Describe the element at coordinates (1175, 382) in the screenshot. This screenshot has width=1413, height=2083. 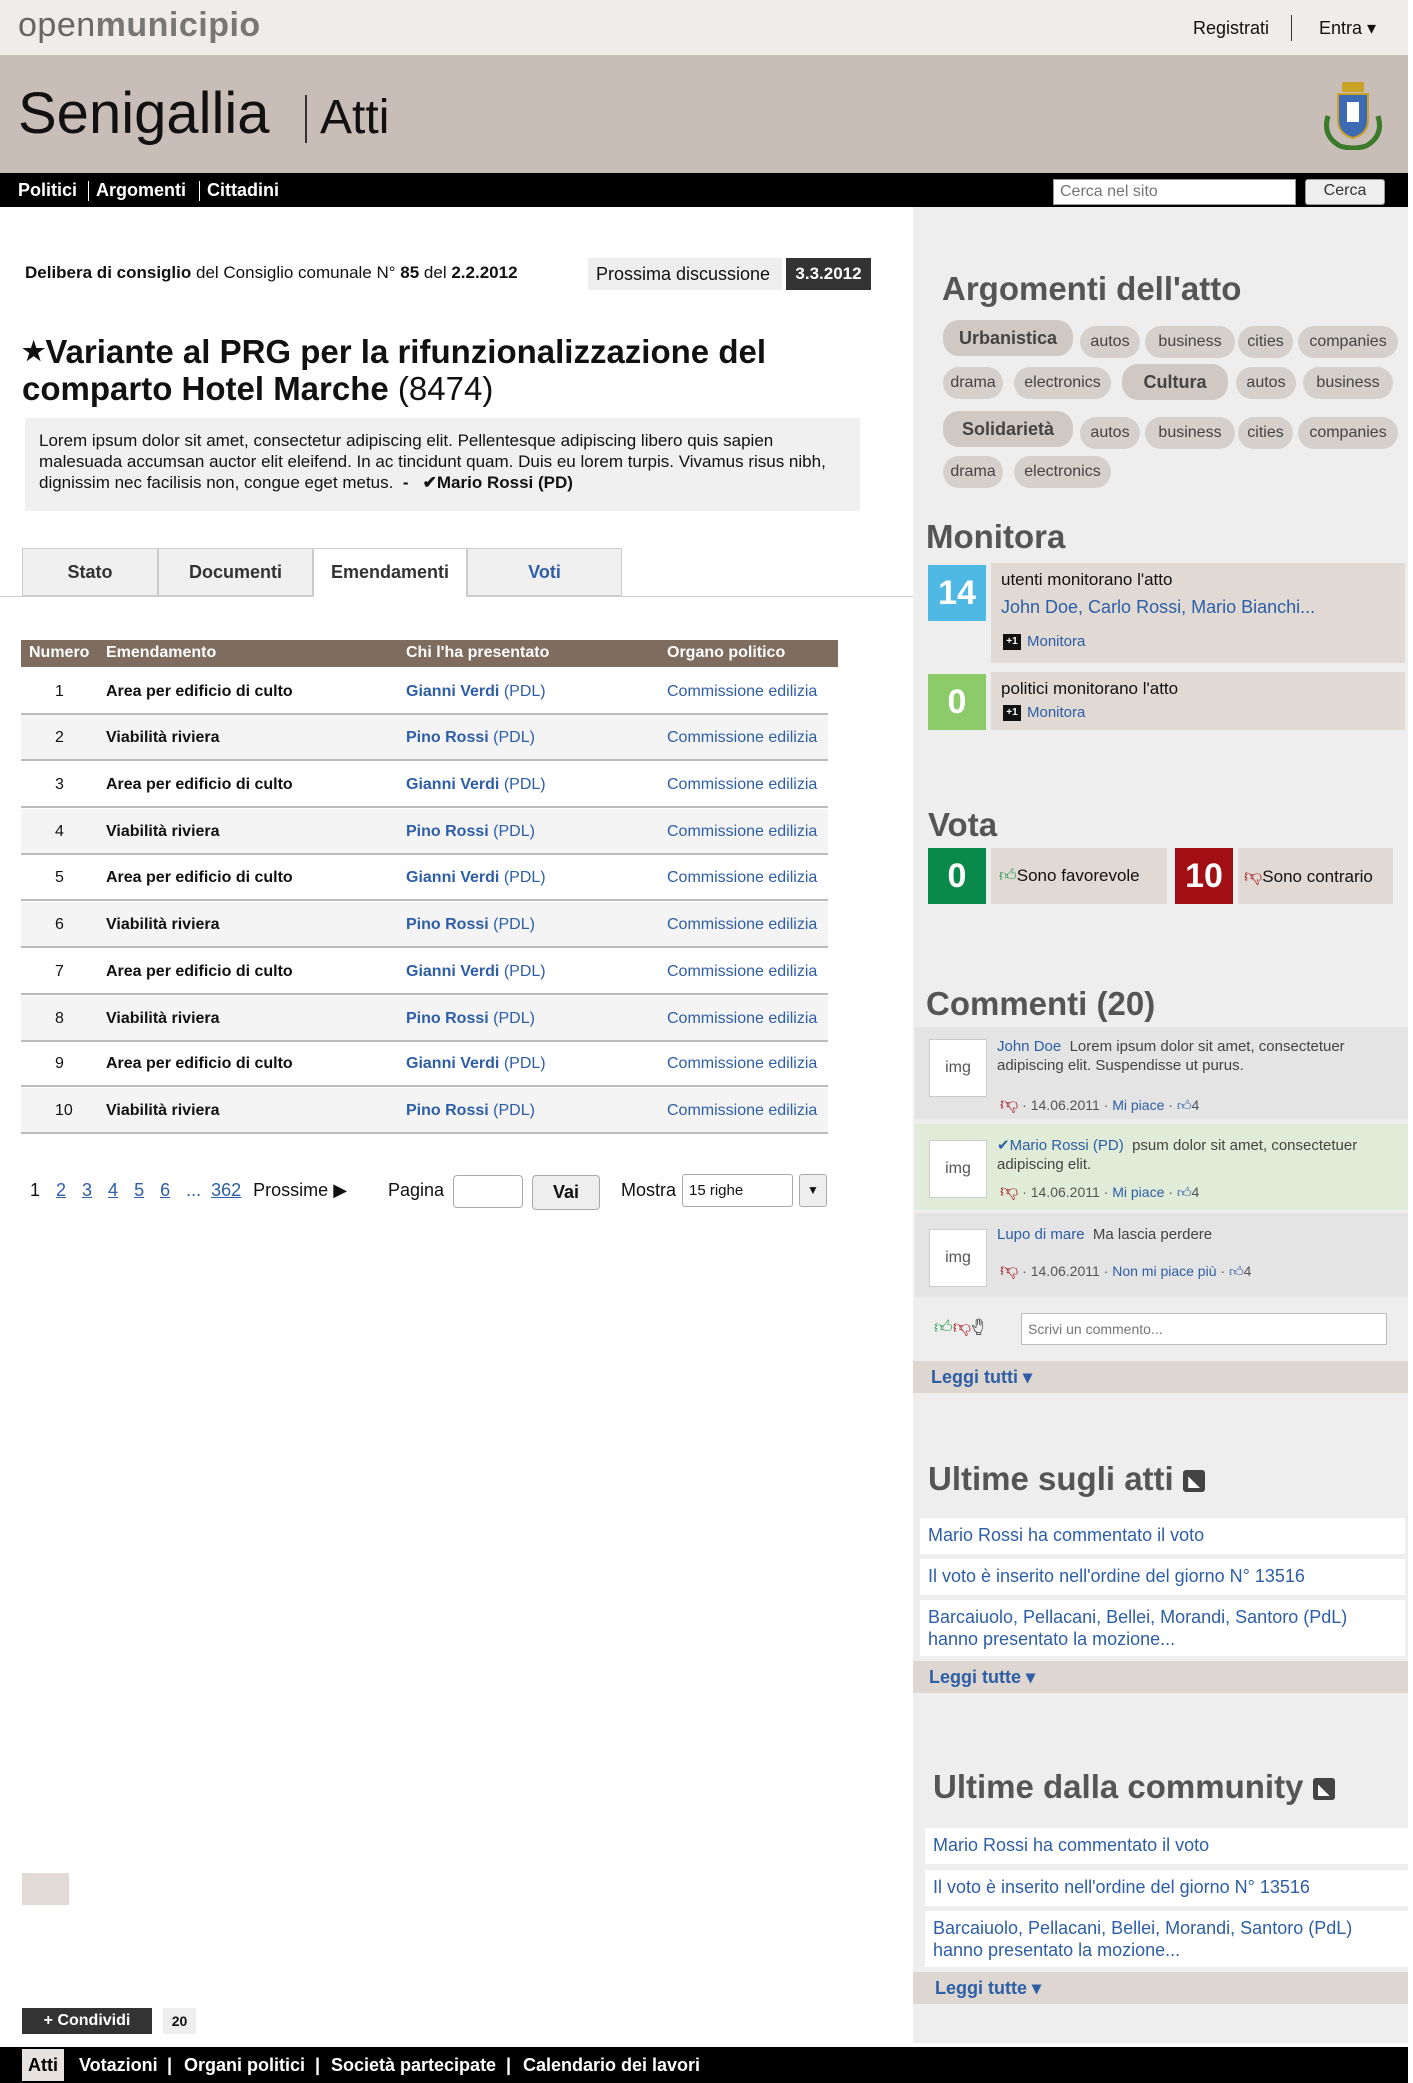
I see `topic-tag: Cultura` at that location.